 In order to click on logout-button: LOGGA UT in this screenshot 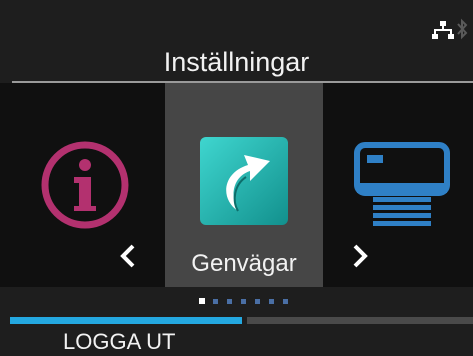, I will do `click(126, 336)`.